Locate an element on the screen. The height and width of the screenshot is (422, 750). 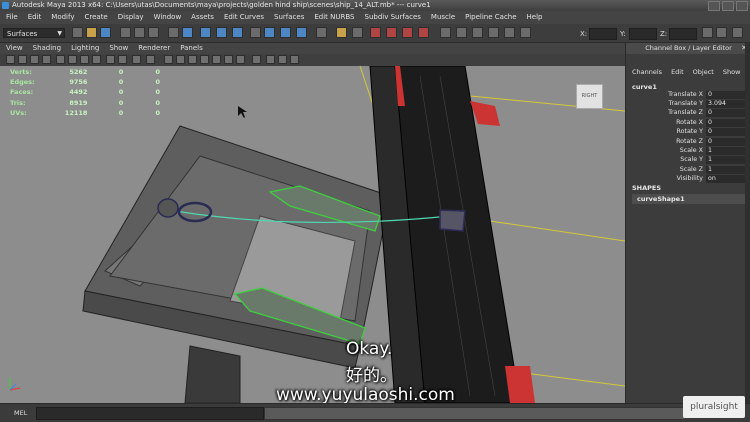
lock-selection-icon is located at coordinates (255, 32).